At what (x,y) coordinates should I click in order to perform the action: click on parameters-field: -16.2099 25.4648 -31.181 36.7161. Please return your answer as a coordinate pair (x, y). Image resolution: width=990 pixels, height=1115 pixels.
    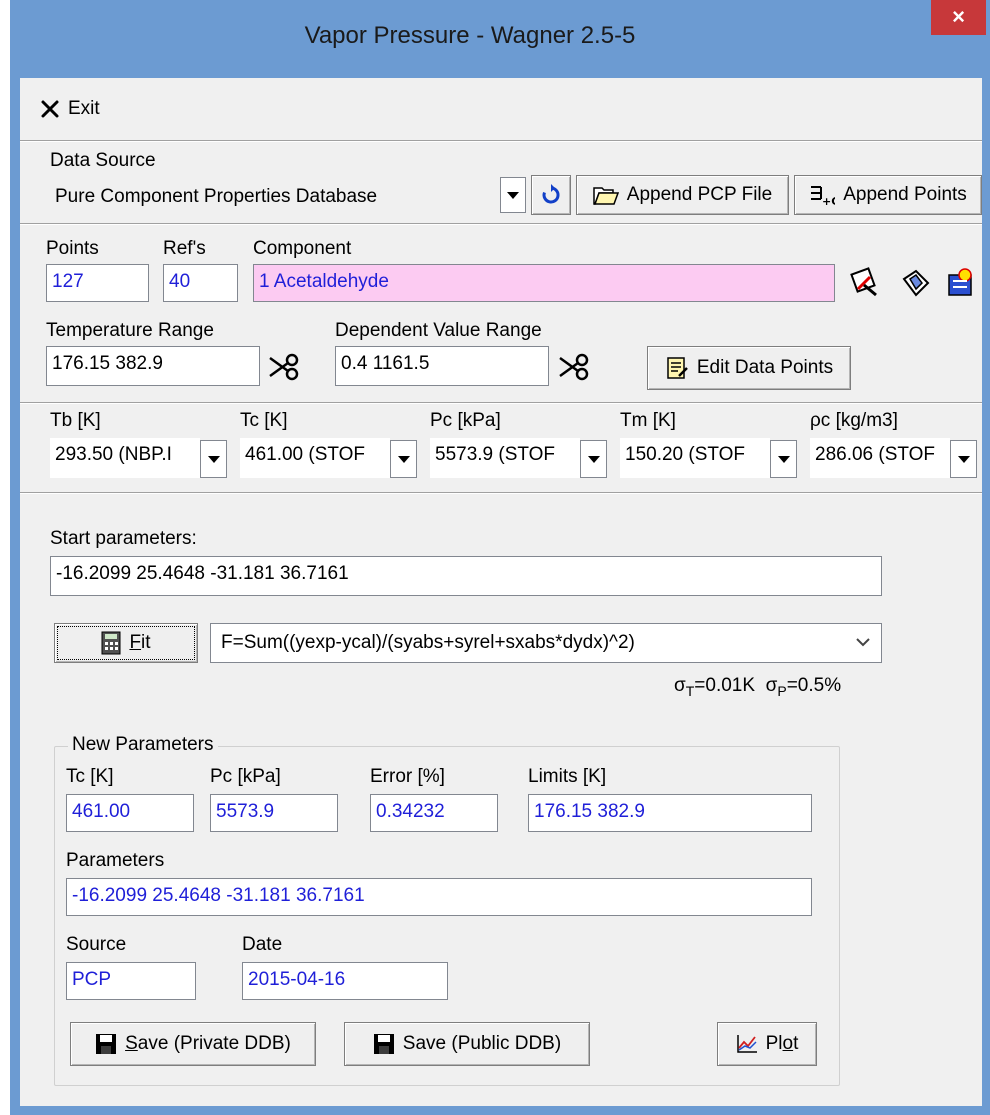
    Looking at the image, I should click on (439, 897).